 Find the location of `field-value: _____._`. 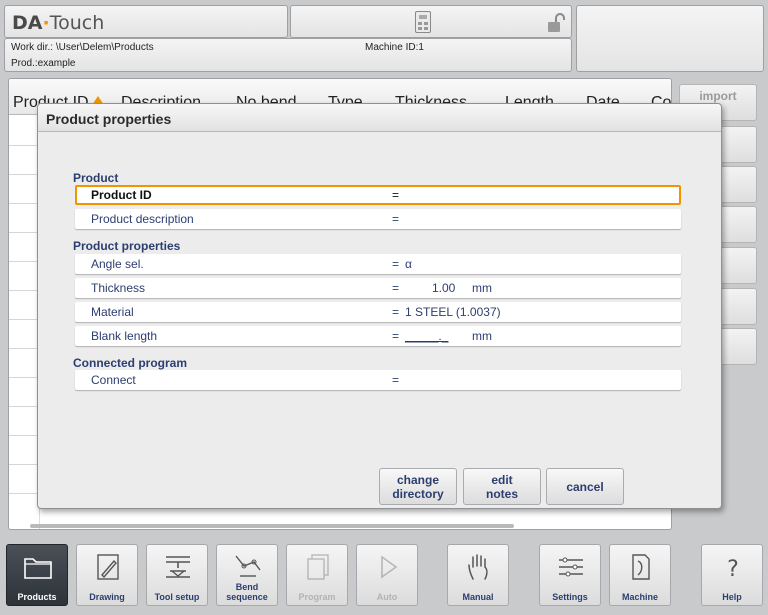

field-value: _____._ is located at coordinates (427, 336).